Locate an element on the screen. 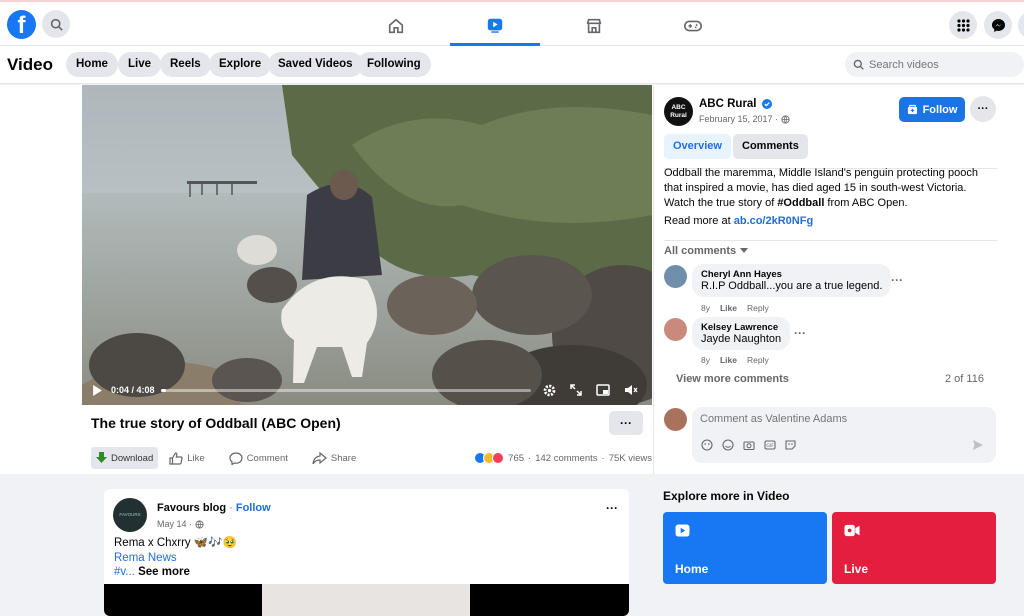 Image resolution: width=1024 pixels, height=616 pixels. commenter-name: Kelsey Lawrence is located at coordinates (741, 327).